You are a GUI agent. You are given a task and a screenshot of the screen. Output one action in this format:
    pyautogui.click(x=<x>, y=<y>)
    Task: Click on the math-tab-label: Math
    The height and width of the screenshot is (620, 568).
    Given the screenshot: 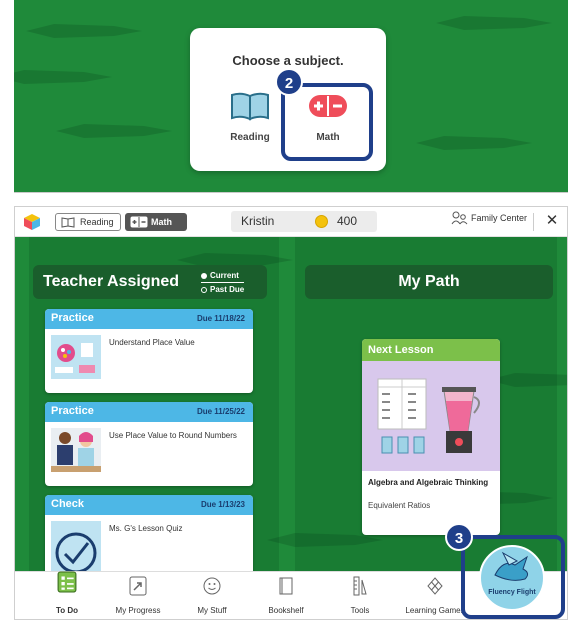 What is the action you would take?
    pyautogui.click(x=161, y=222)
    